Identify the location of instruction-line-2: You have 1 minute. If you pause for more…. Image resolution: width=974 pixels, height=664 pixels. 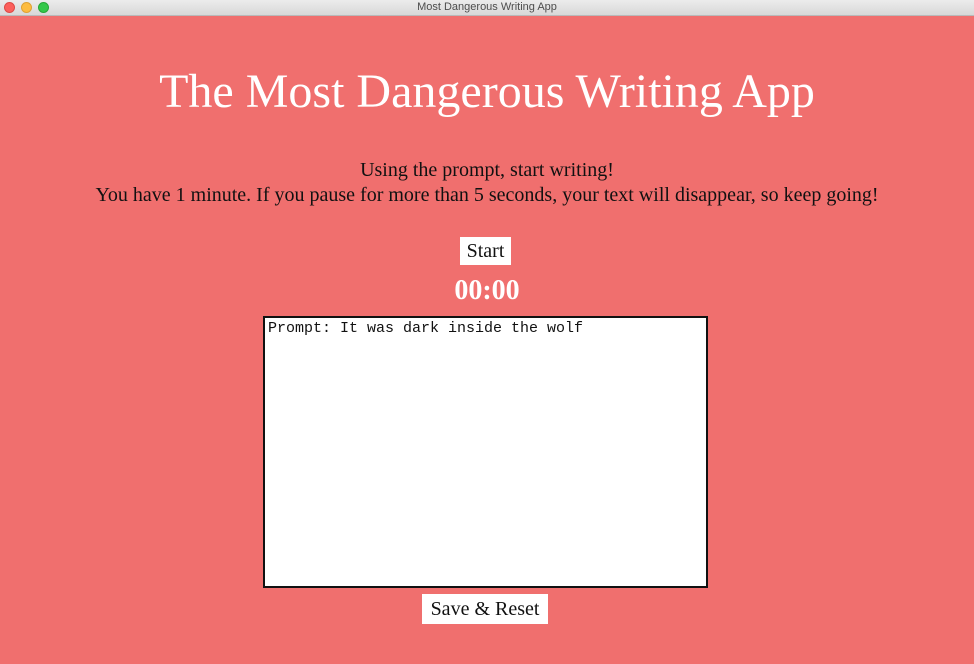
(487, 195).